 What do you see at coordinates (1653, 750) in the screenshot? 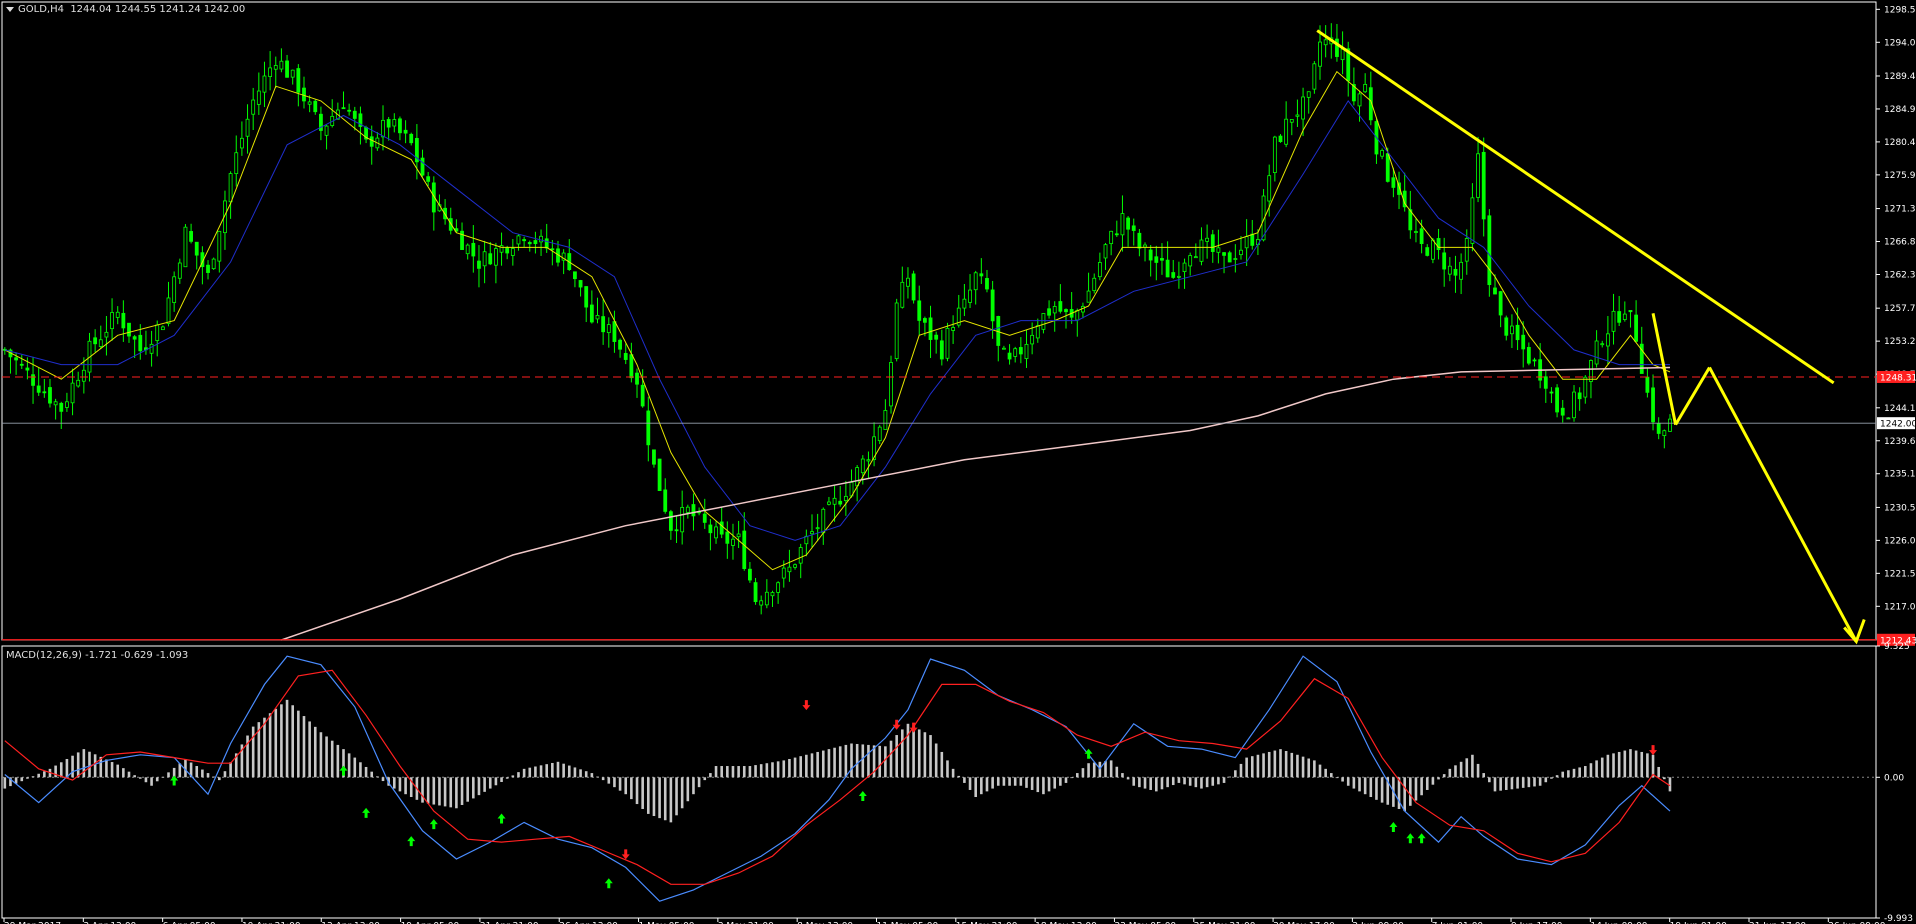
I see `sell-arrow-down-icon` at bounding box center [1653, 750].